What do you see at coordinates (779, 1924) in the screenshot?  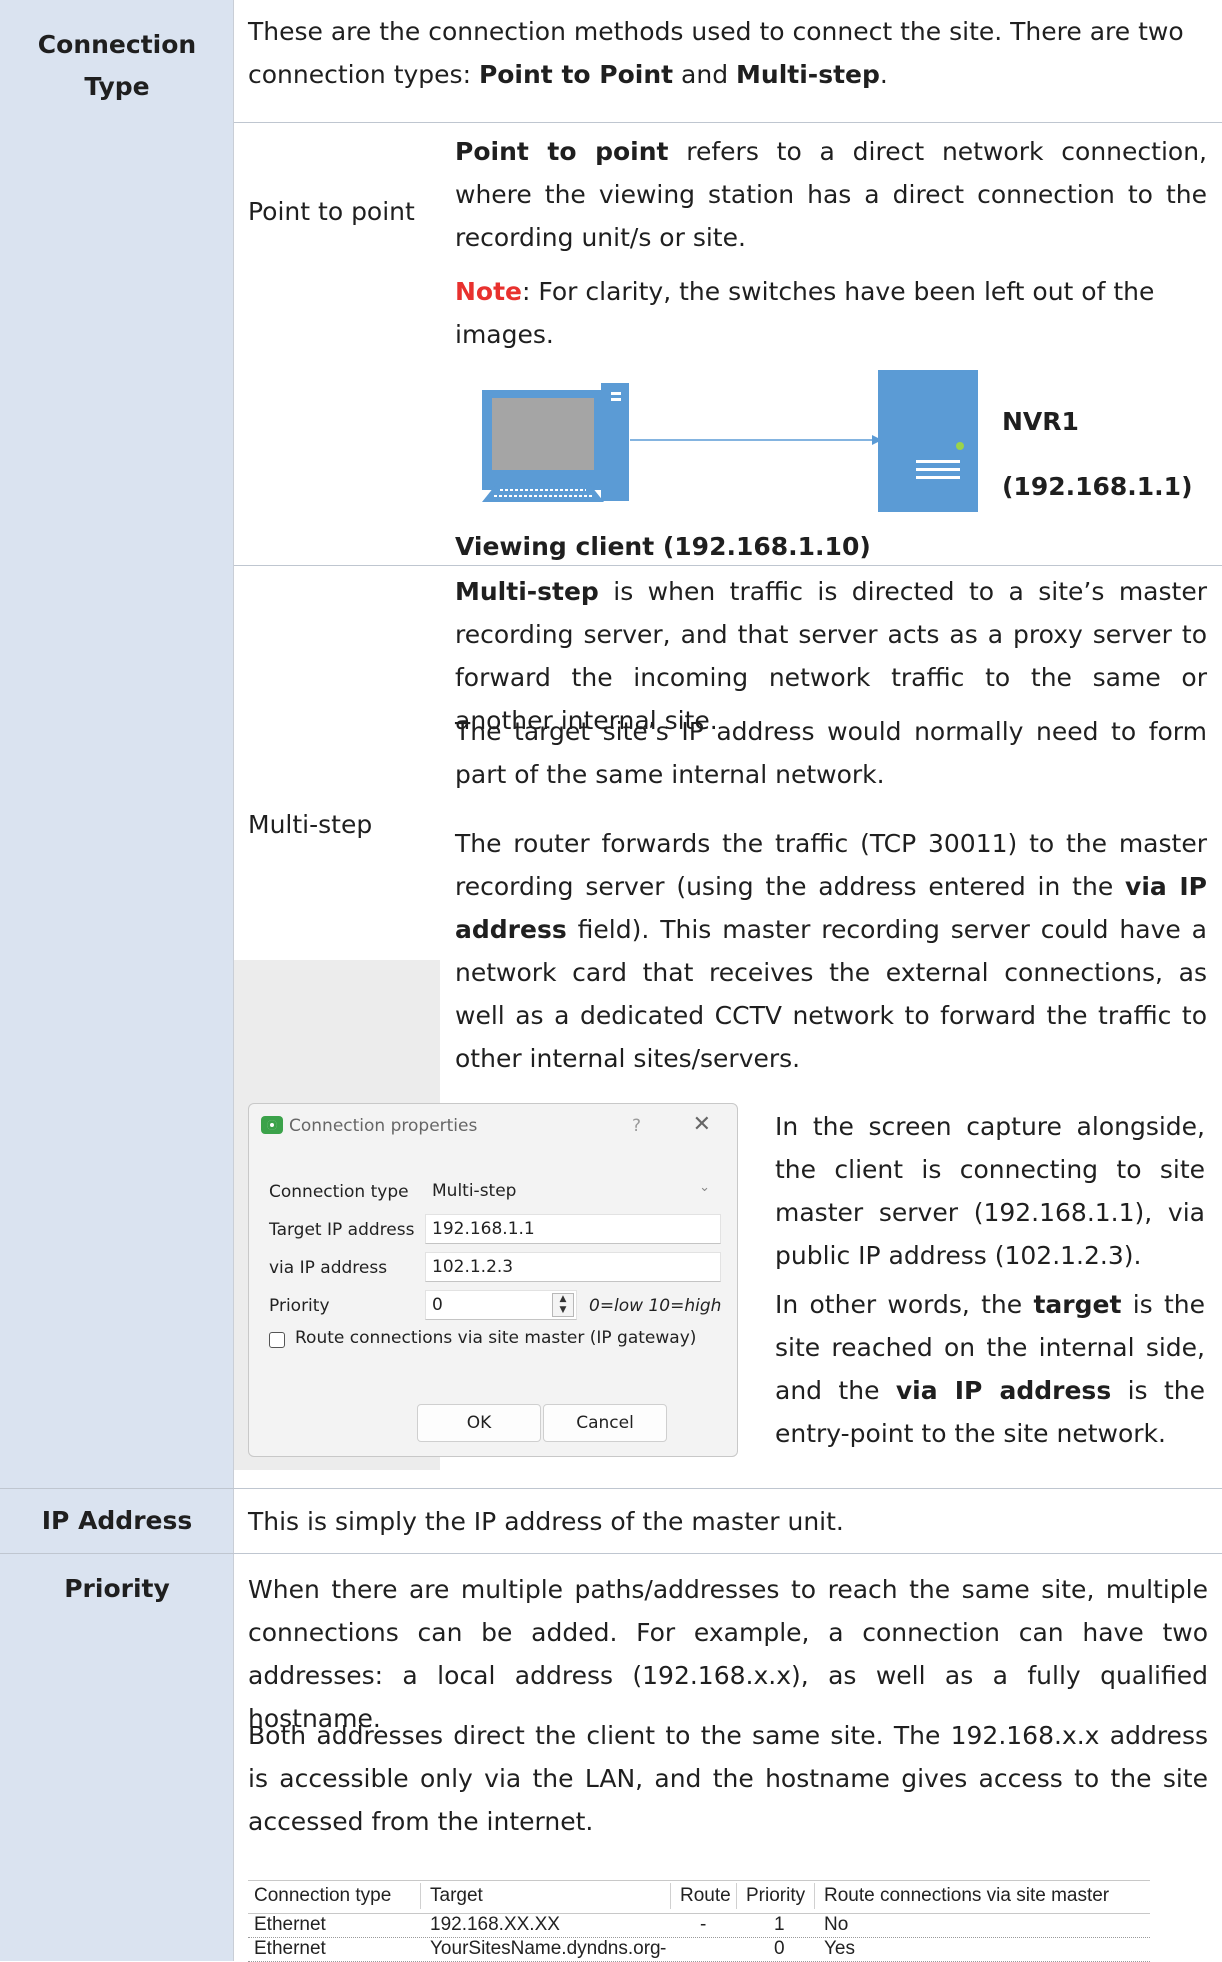 I see `cell-priority: 1` at bounding box center [779, 1924].